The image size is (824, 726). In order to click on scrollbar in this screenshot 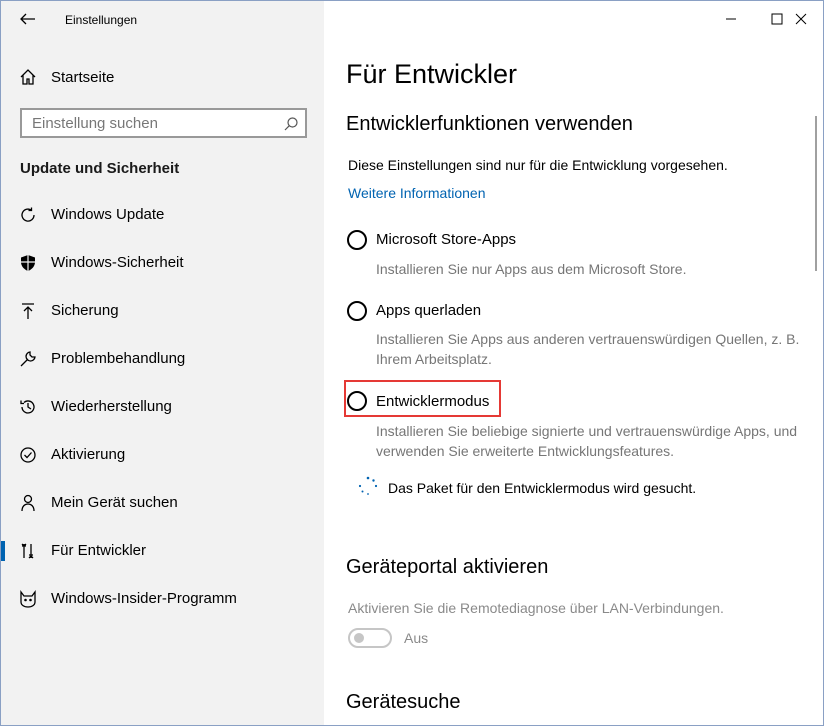, I will do `click(816, 193)`.